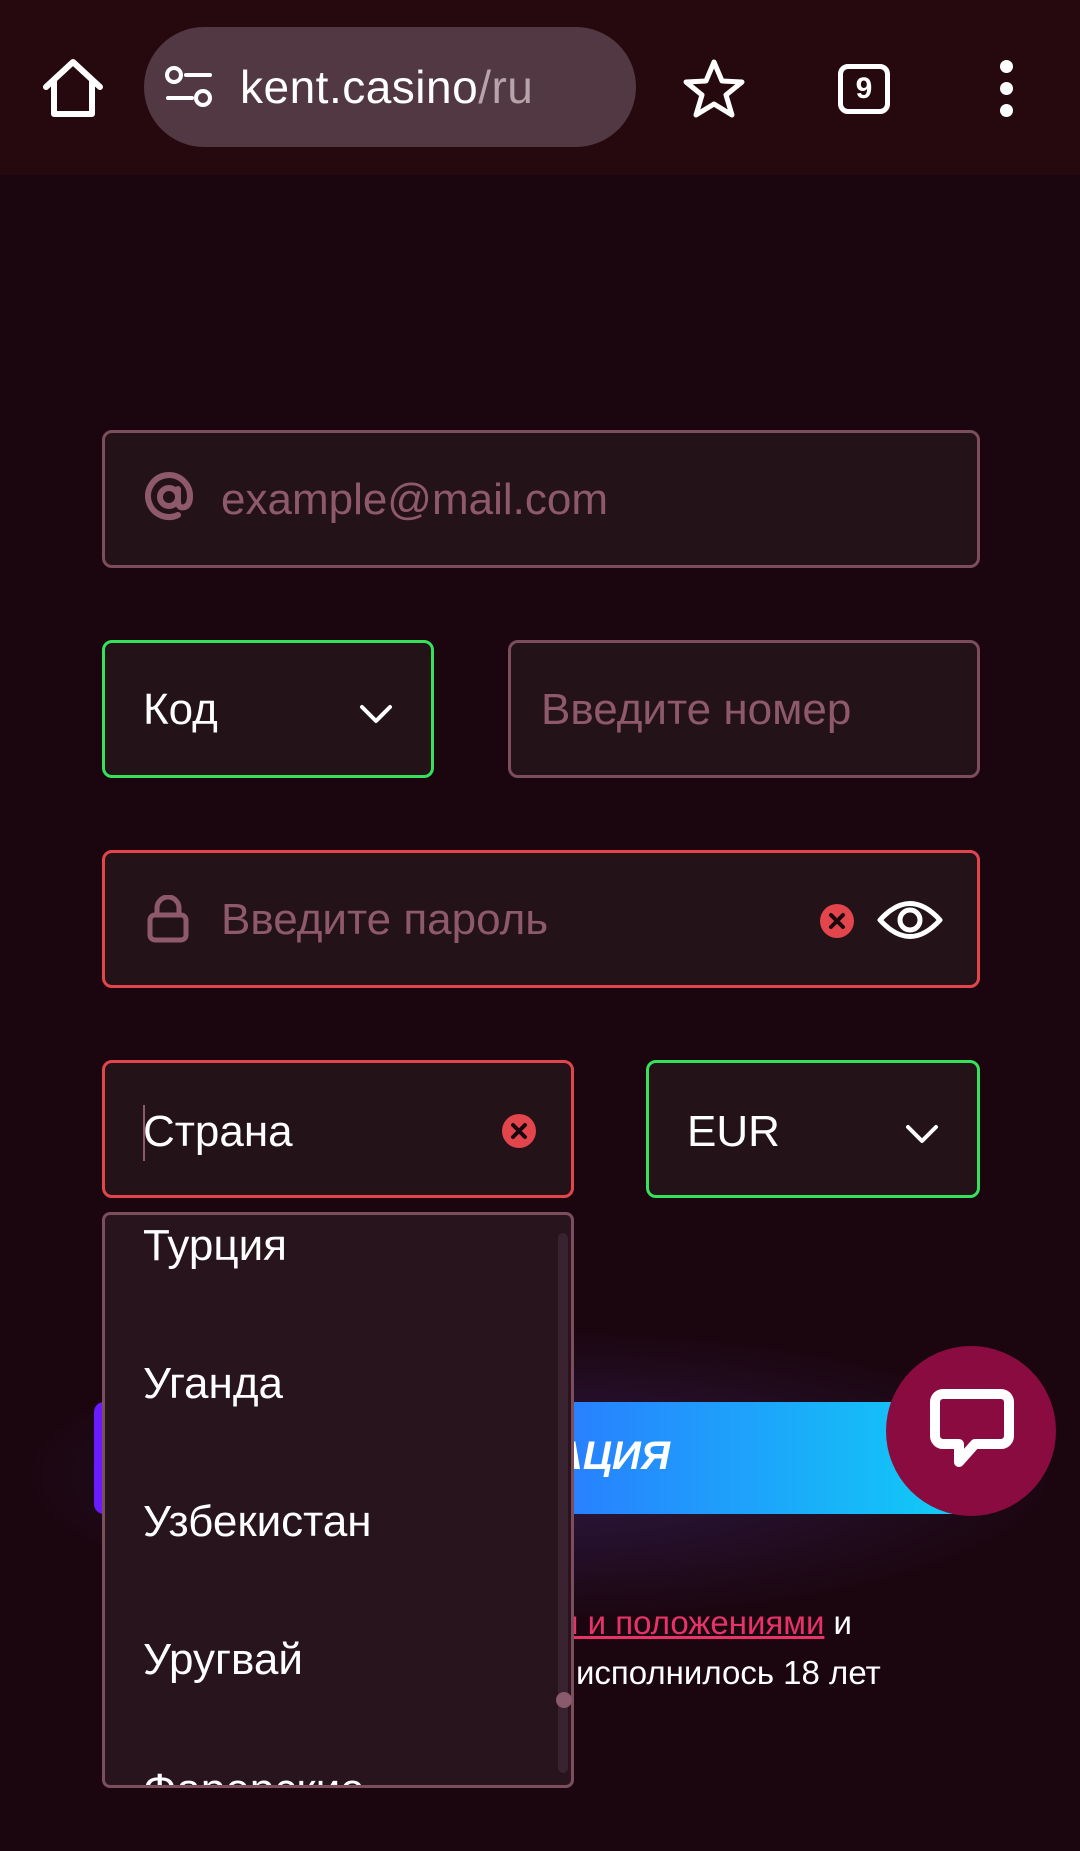 This screenshot has width=1080, height=1851. I want to click on overflow-menu-icon, so click(1007, 89).